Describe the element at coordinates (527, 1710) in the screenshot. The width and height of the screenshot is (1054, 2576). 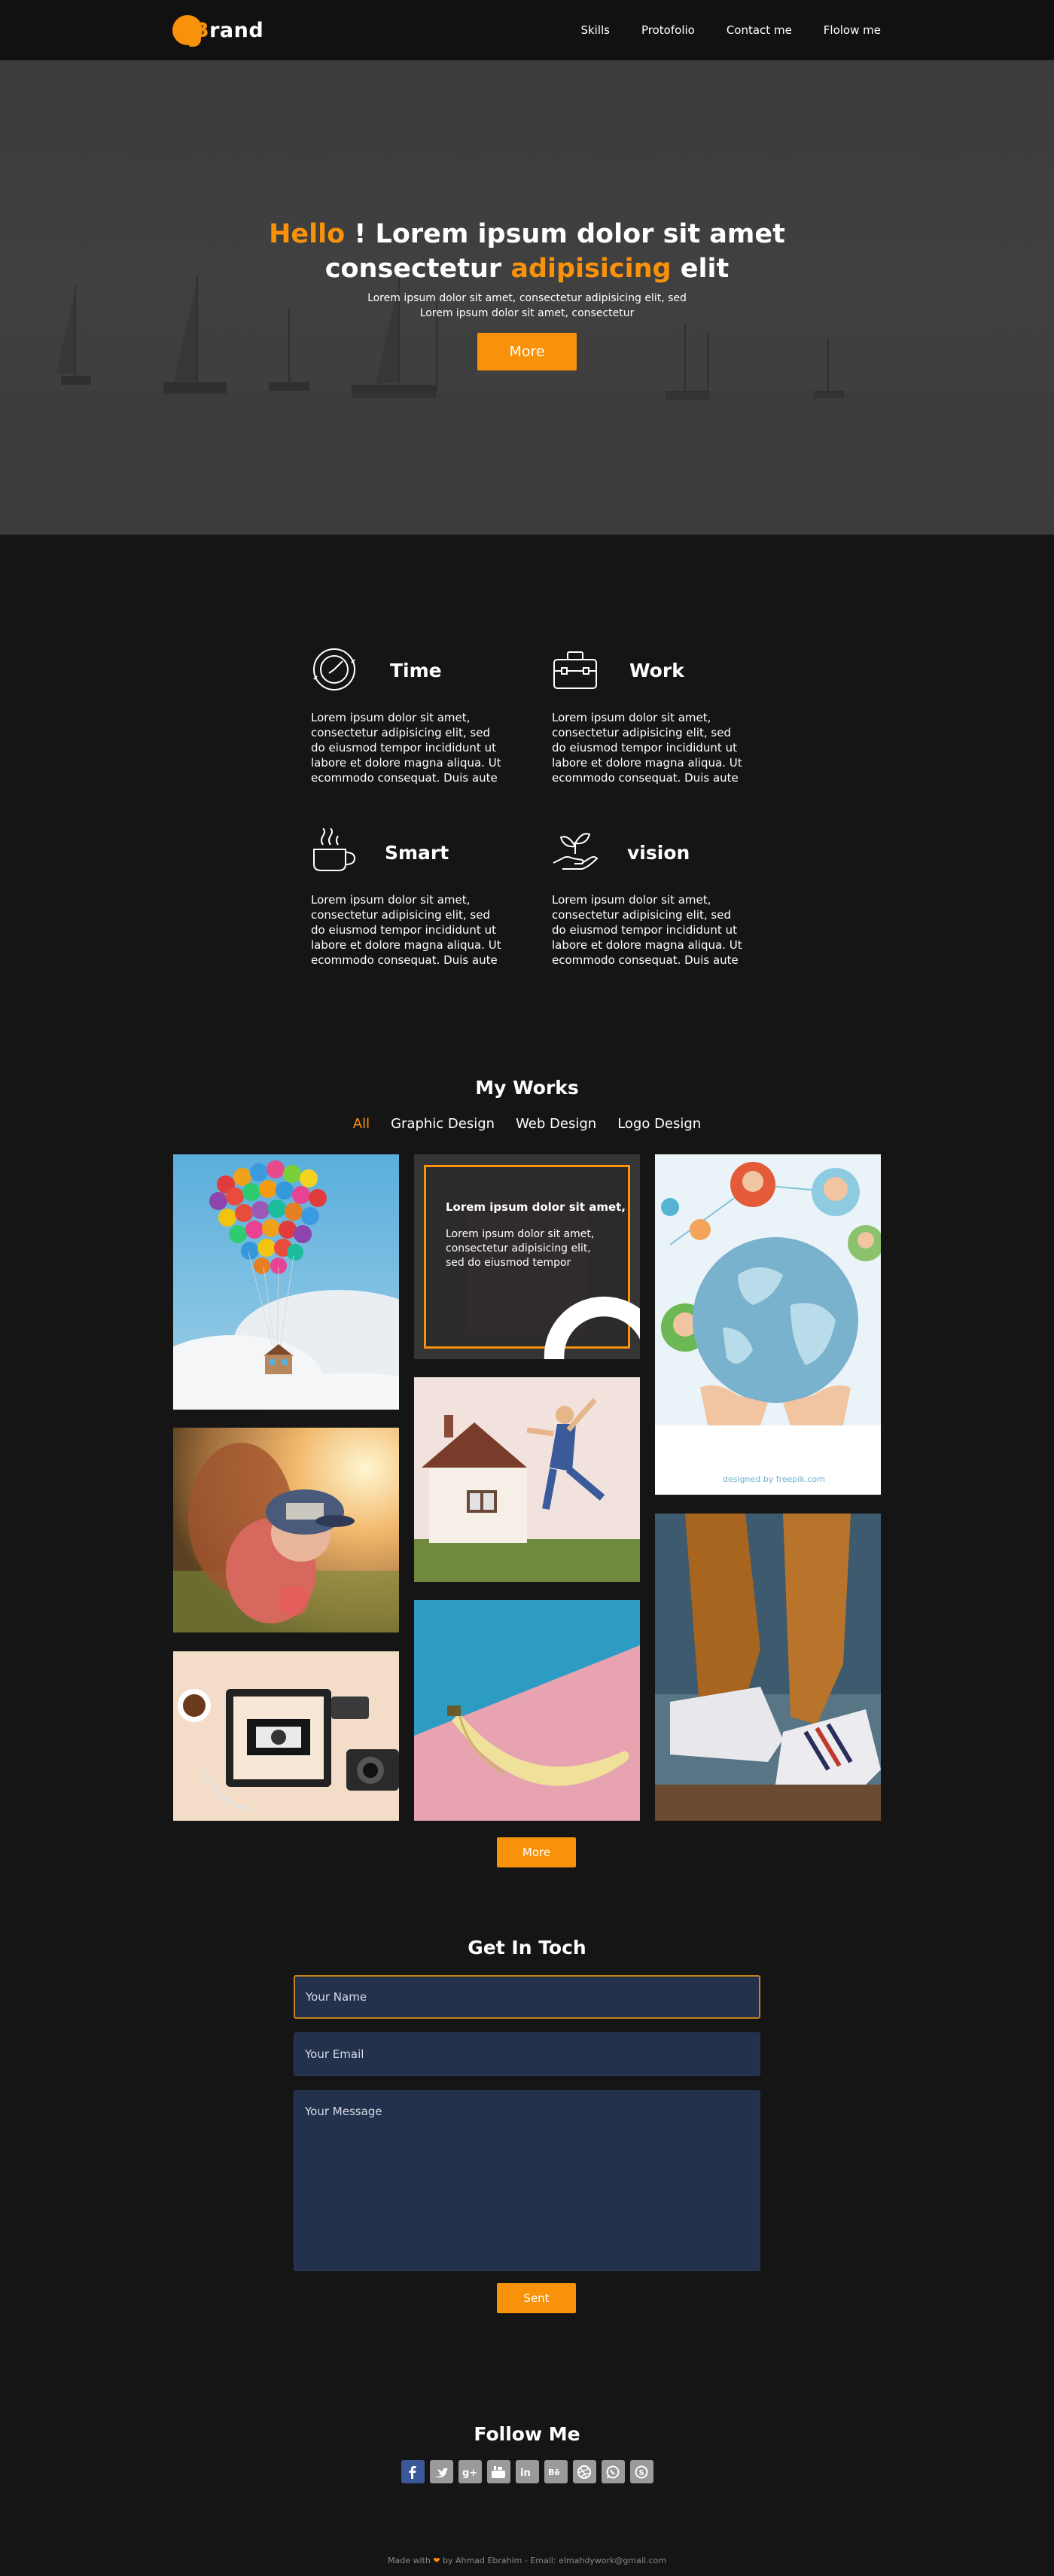
I see `work-banana-image` at that location.